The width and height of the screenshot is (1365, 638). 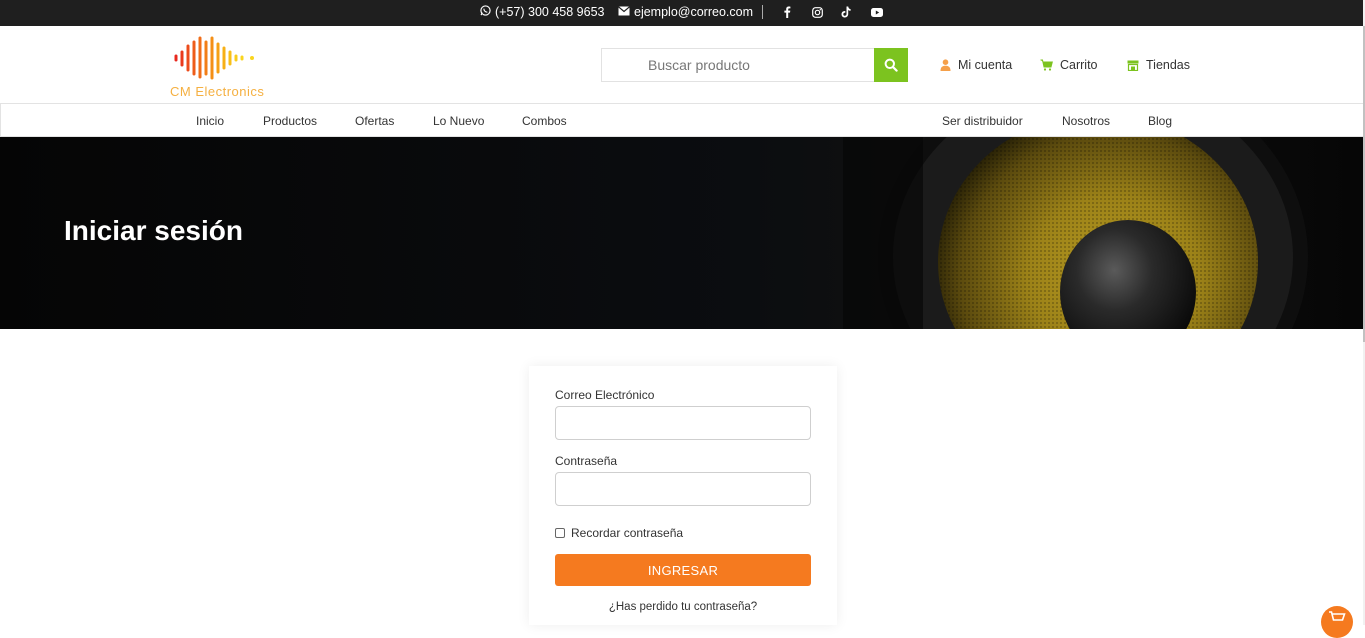 What do you see at coordinates (1168, 65) in the screenshot?
I see `stores-label: Tiendas` at bounding box center [1168, 65].